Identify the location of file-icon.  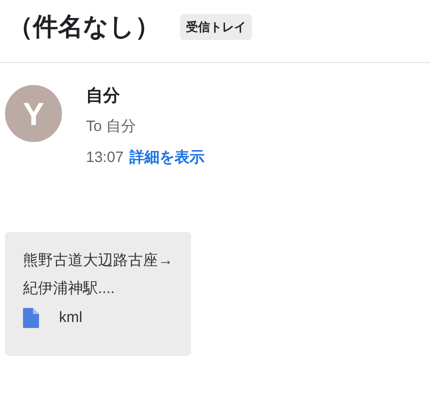
(31, 318).